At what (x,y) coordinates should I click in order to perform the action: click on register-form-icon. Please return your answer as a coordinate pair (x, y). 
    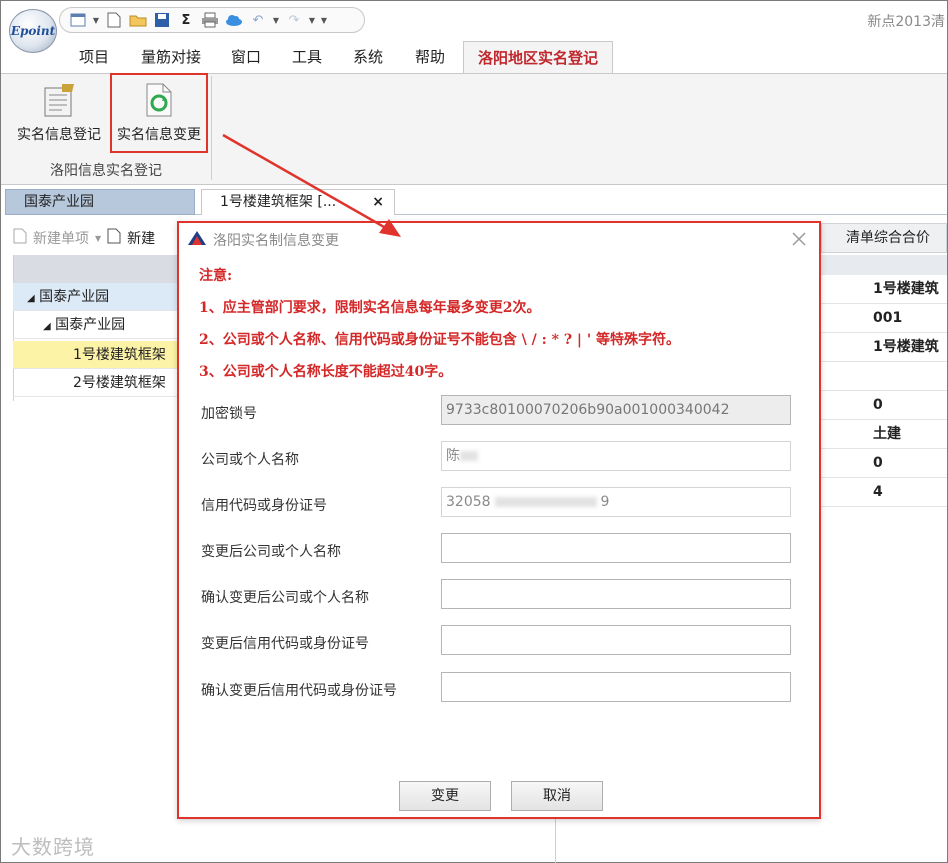
    Looking at the image, I should click on (59, 100).